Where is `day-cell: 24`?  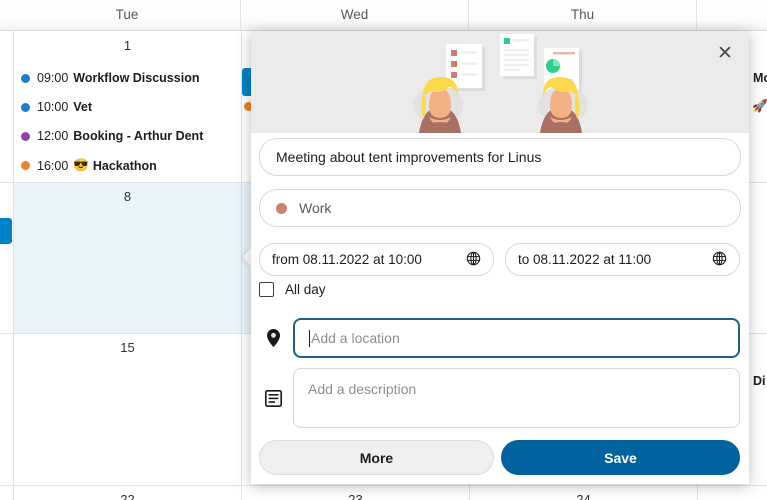 day-cell: 24 is located at coordinates (583, 493).